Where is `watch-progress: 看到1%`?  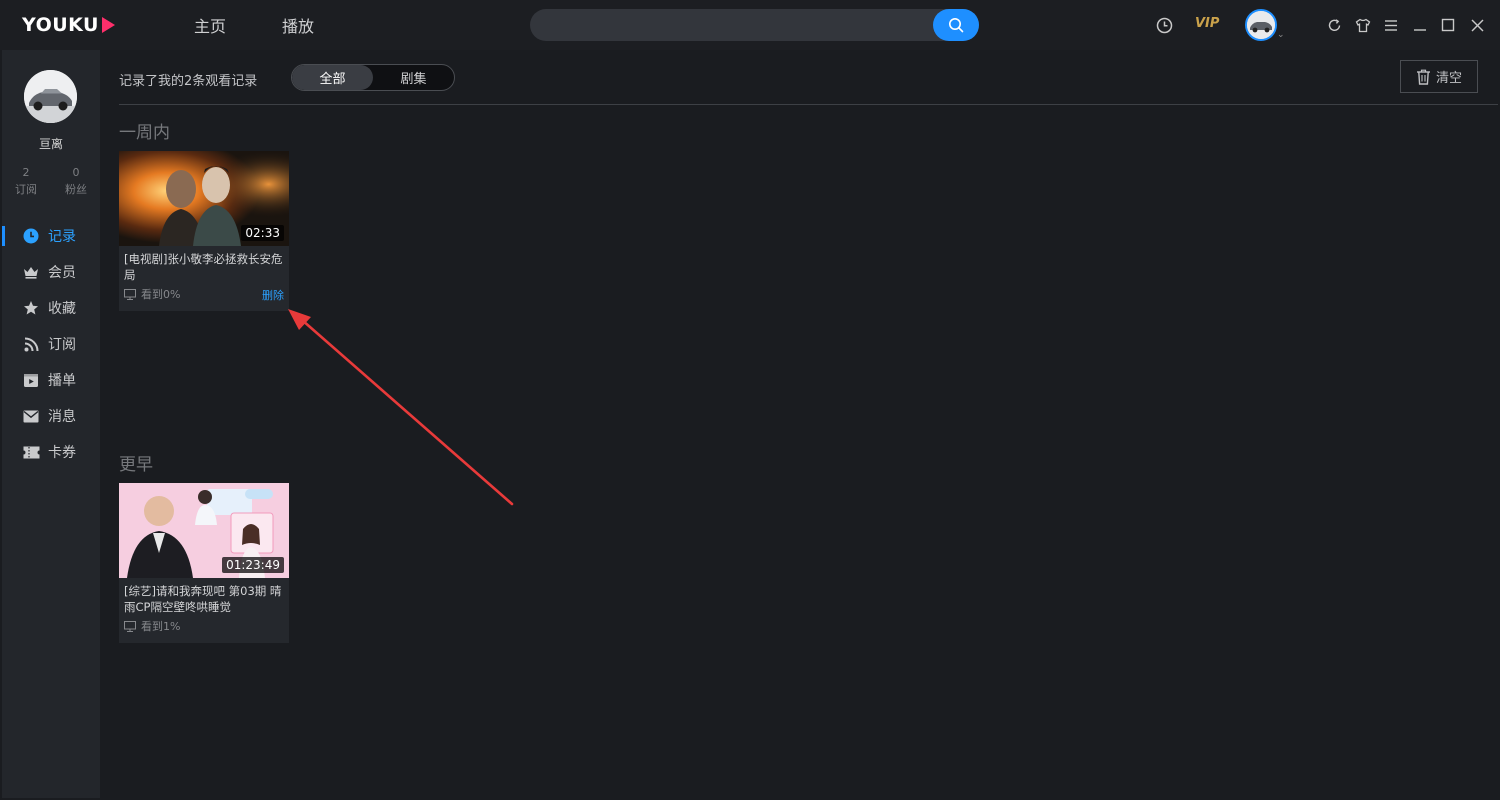
watch-progress: 看到1% is located at coordinates (204, 626).